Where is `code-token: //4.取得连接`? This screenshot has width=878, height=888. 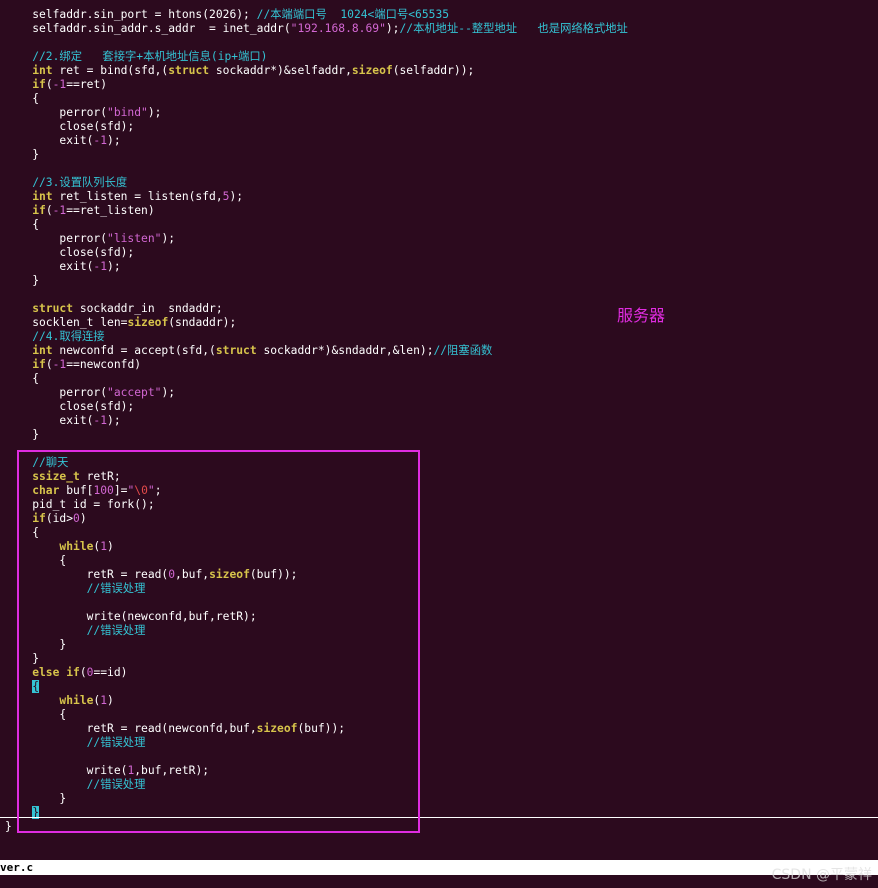
code-token: //4.取得连接 is located at coordinates (55, 336).